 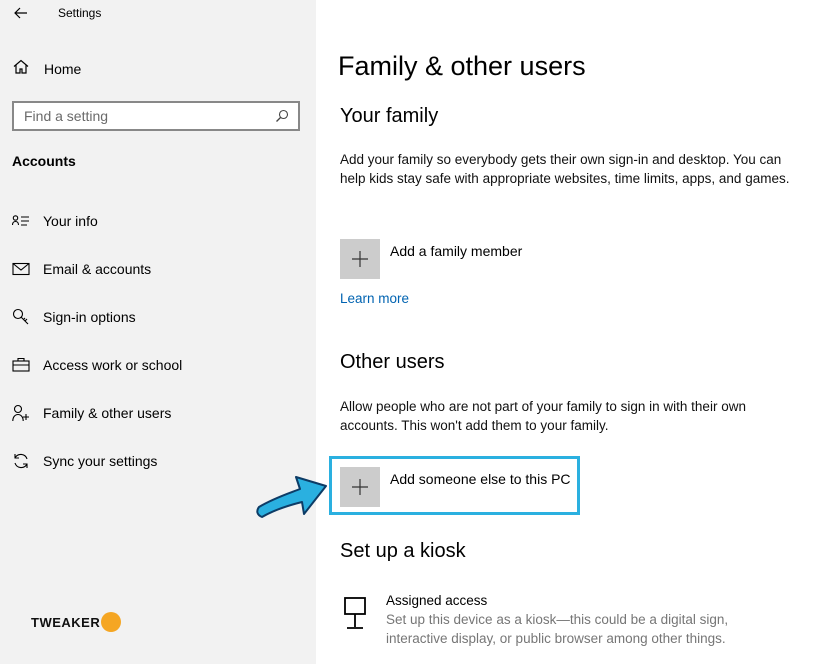 What do you see at coordinates (21, 269) in the screenshot?
I see `envelope-icon` at bounding box center [21, 269].